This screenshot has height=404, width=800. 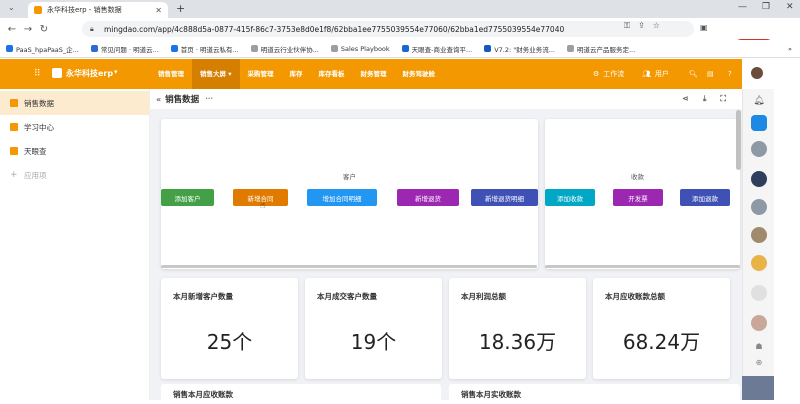 What do you see at coordinates (360, 49) in the screenshot?
I see `bookmark-item: Sales Playbook` at bounding box center [360, 49].